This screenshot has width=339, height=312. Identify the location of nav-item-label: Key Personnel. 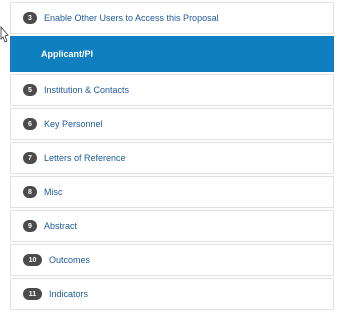
(73, 124).